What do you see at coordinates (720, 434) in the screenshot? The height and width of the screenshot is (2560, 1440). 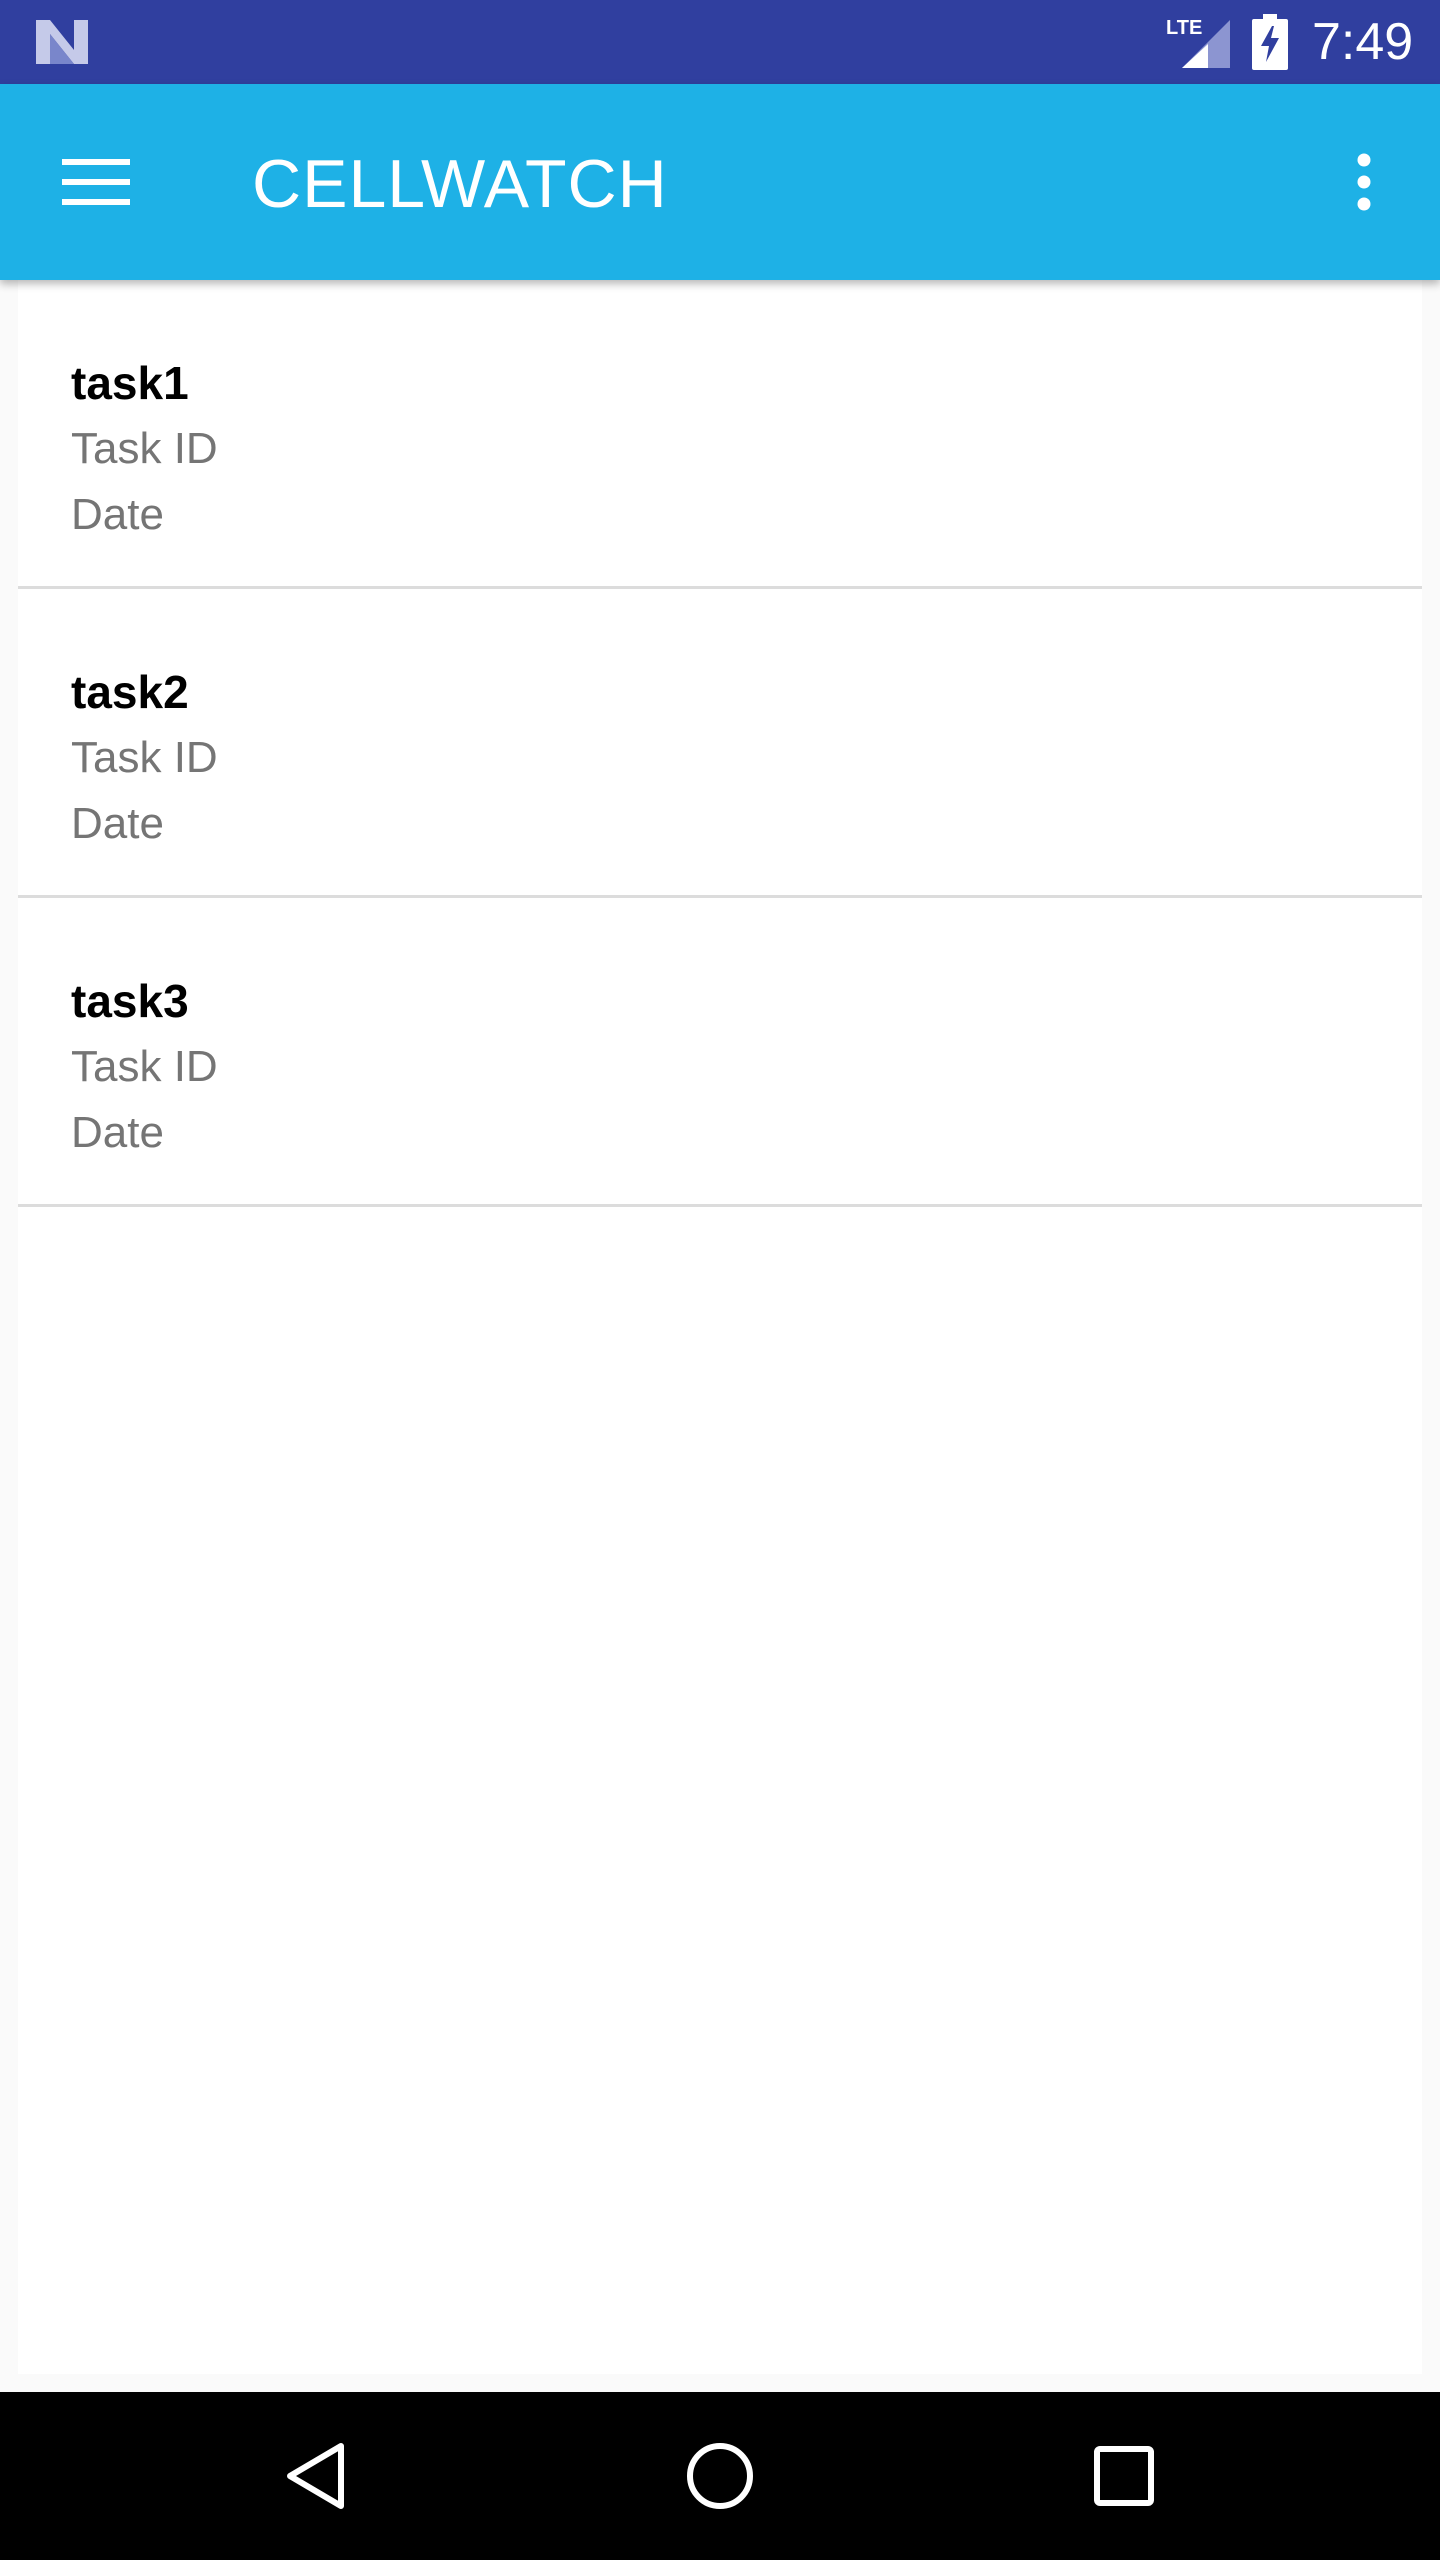 I see `task-list-item: task1 Task ID Date` at bounding box center [720, 434].